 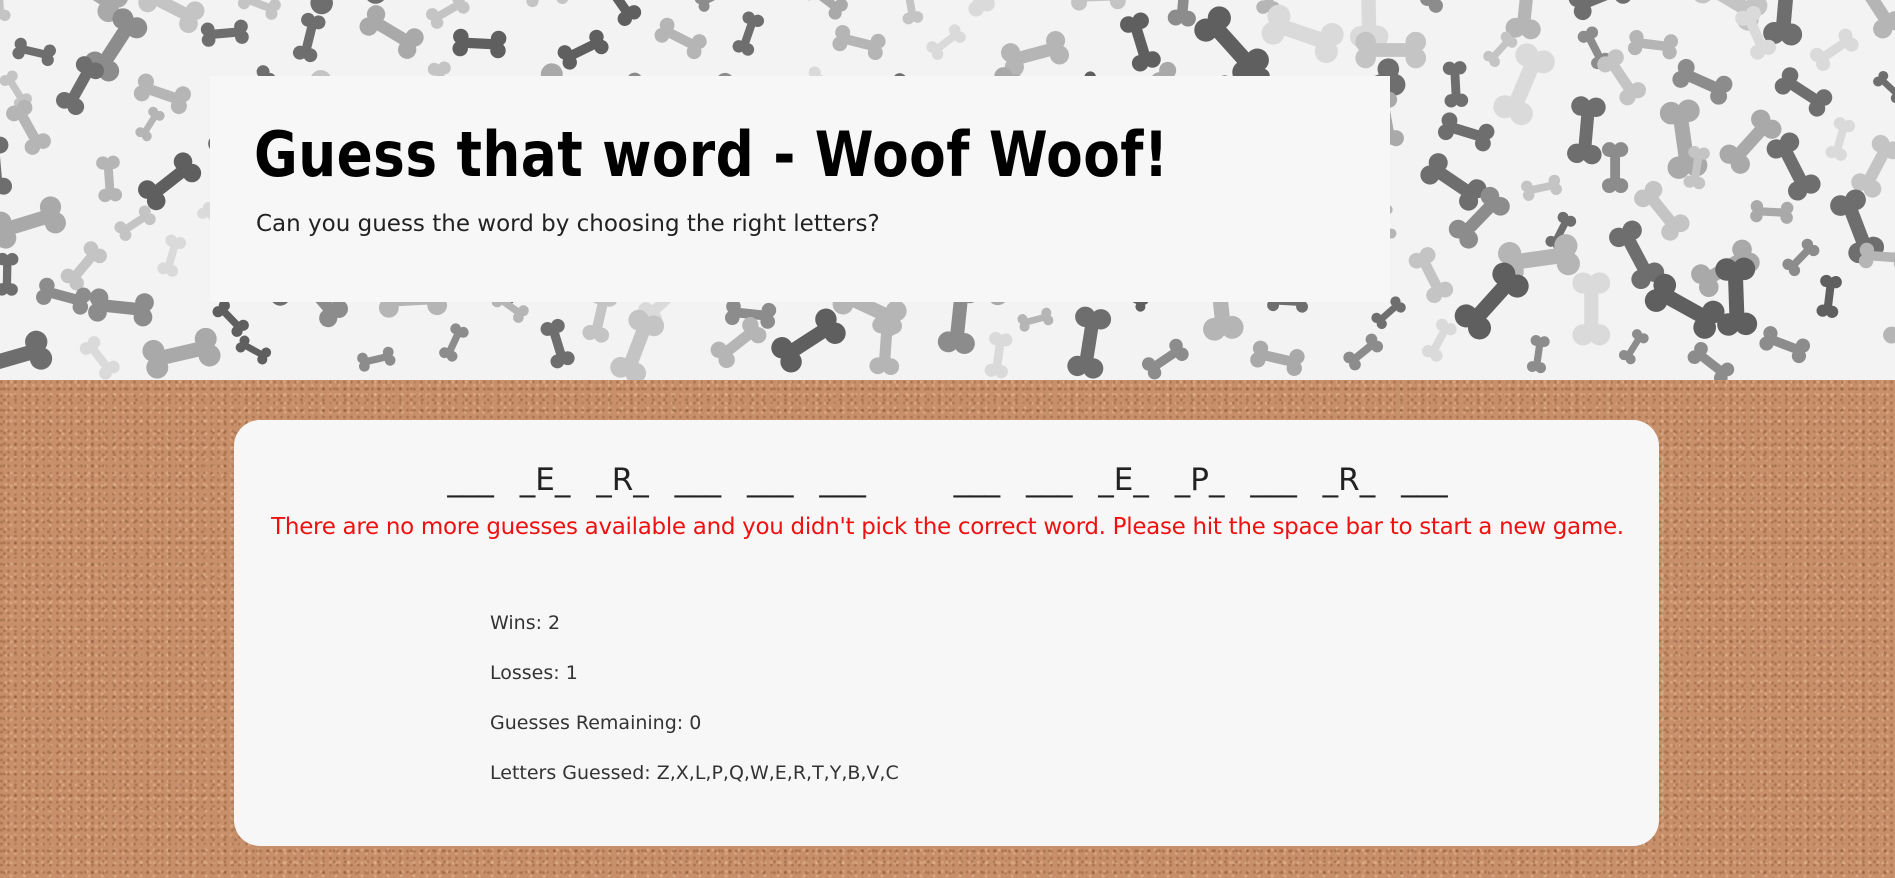 I want to click on word-group-2: ___ ___ _E_ _P_ ___ _R_ ___, so click(x=1201, y=480).